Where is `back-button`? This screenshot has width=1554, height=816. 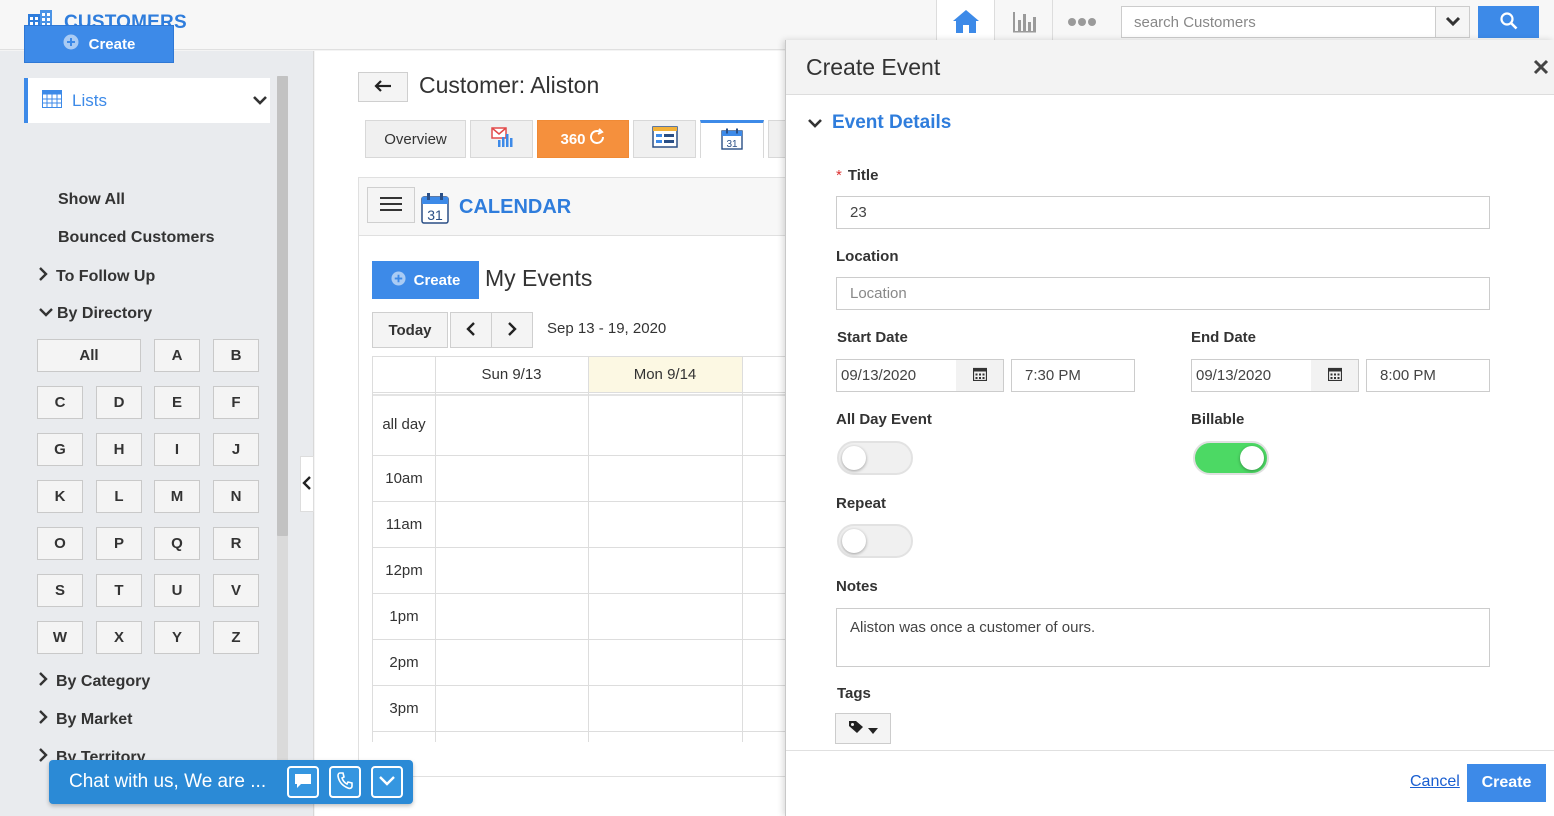
back-button is located at coordinates (383, 87).